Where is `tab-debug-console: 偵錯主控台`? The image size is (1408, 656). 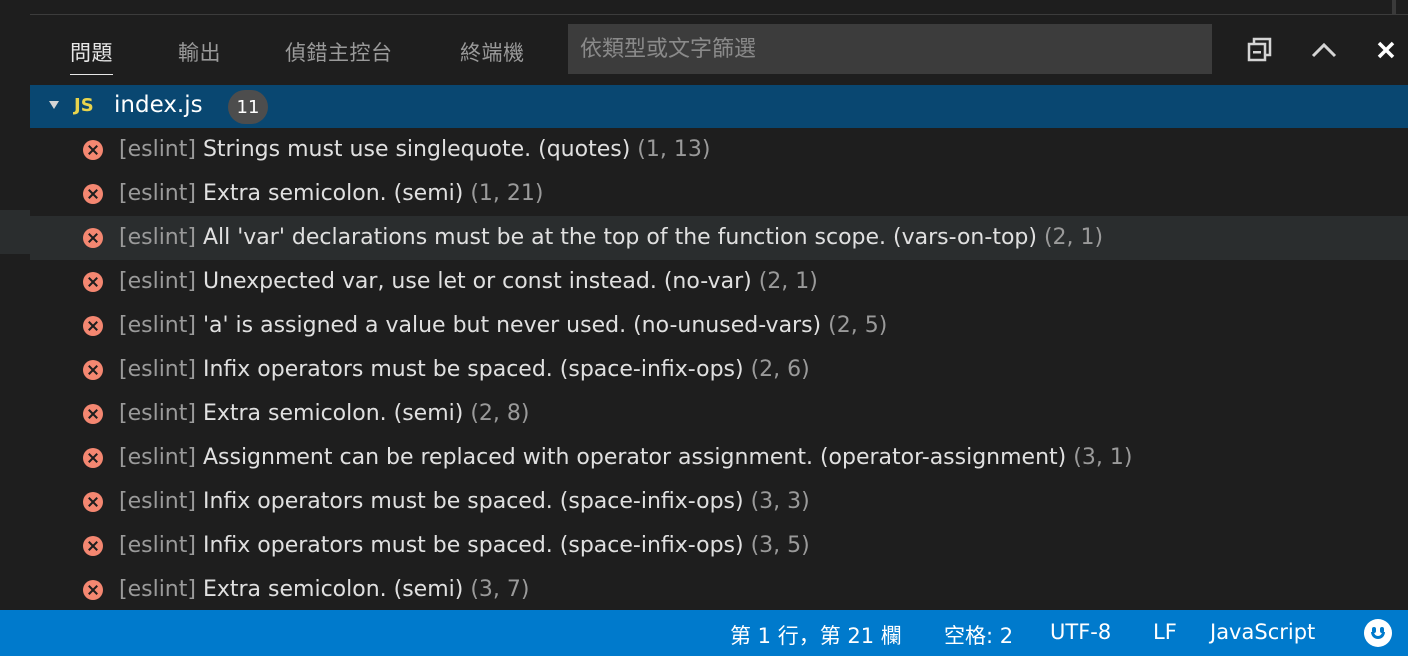 tab-debug-console: 偵錯主控台 is located at coordinates (339, 52).